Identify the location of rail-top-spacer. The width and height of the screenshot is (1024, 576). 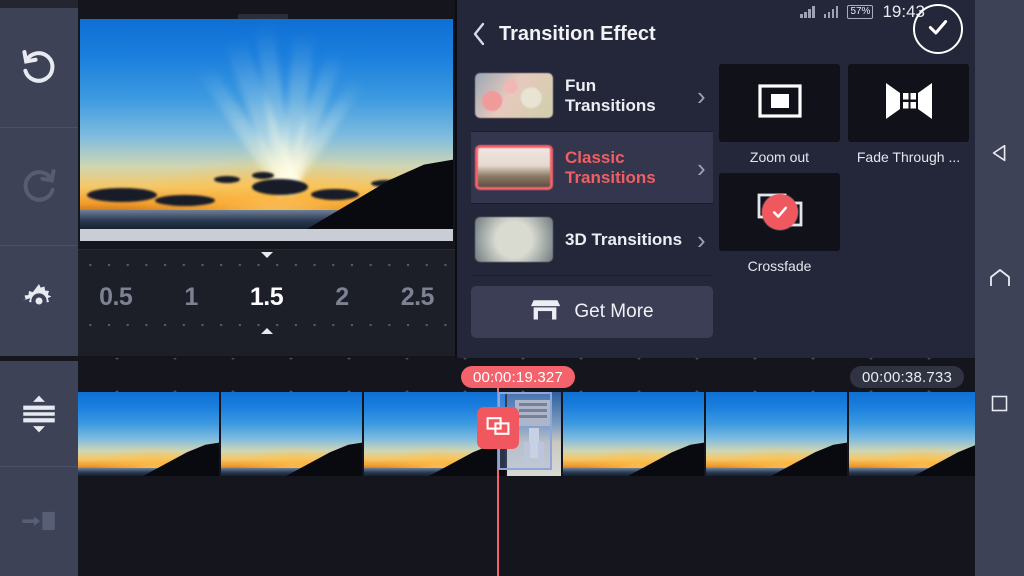
(39, 4).